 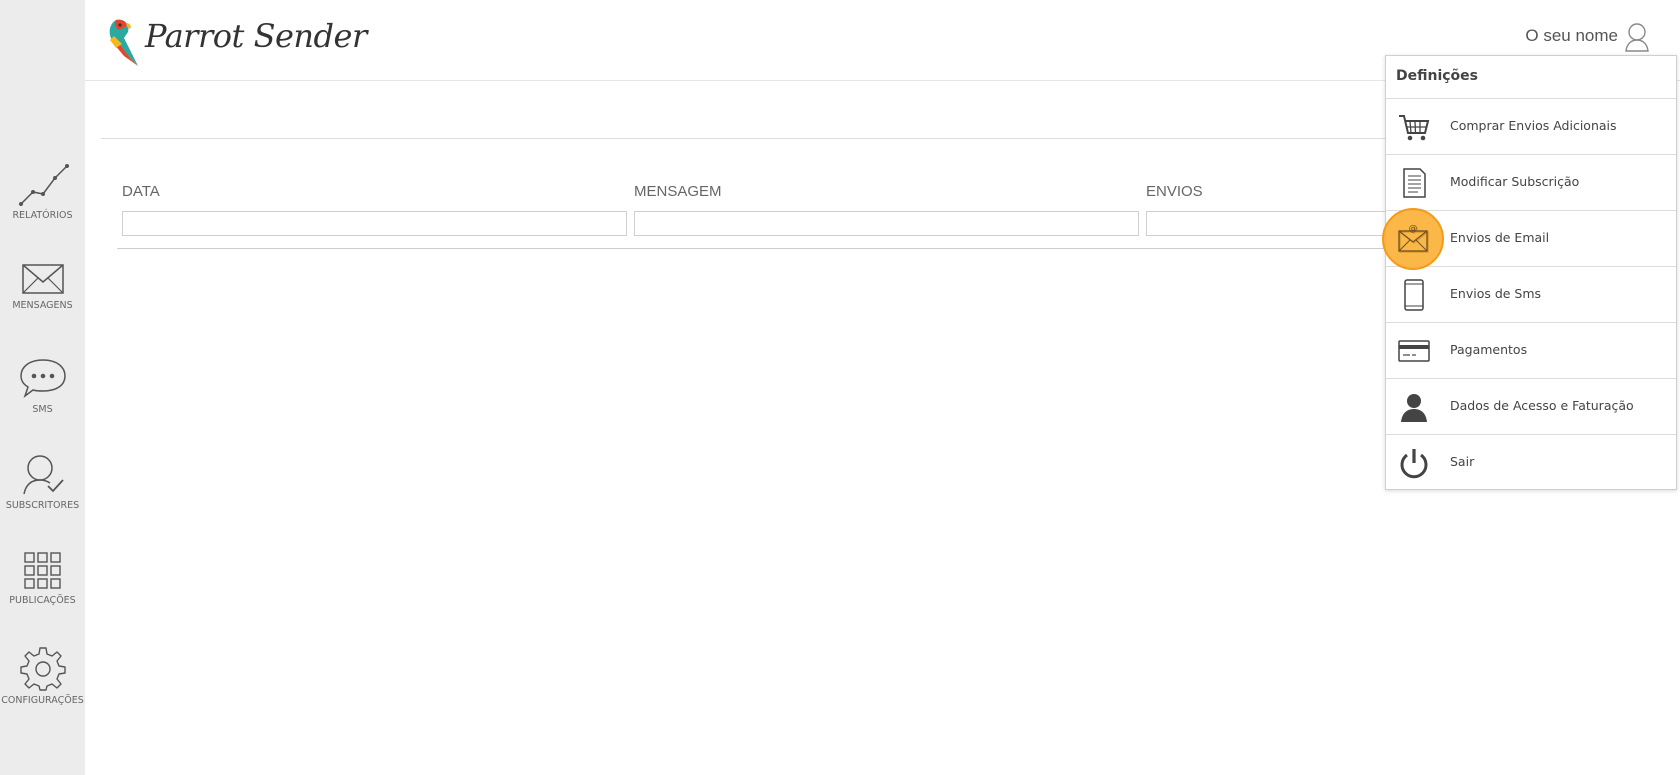 I want to click on column-header-mensagem: MENSAGEM, so click(x=678, y=191).